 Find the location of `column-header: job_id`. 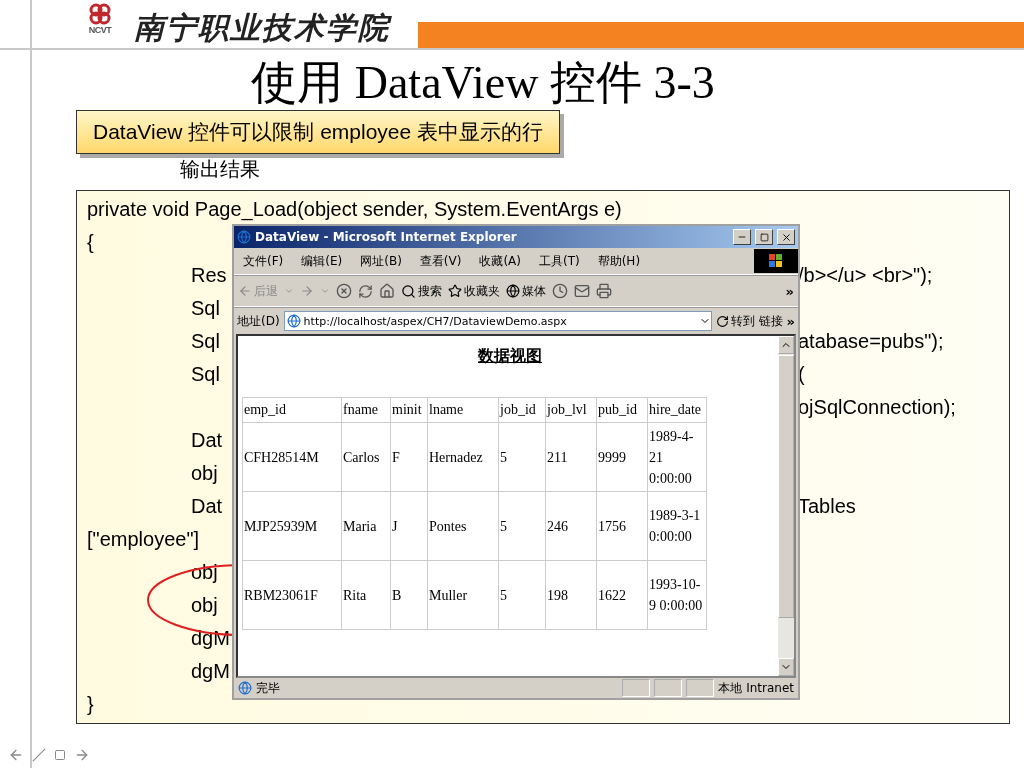

column-header: job_id is located at coordinates (522, 410).